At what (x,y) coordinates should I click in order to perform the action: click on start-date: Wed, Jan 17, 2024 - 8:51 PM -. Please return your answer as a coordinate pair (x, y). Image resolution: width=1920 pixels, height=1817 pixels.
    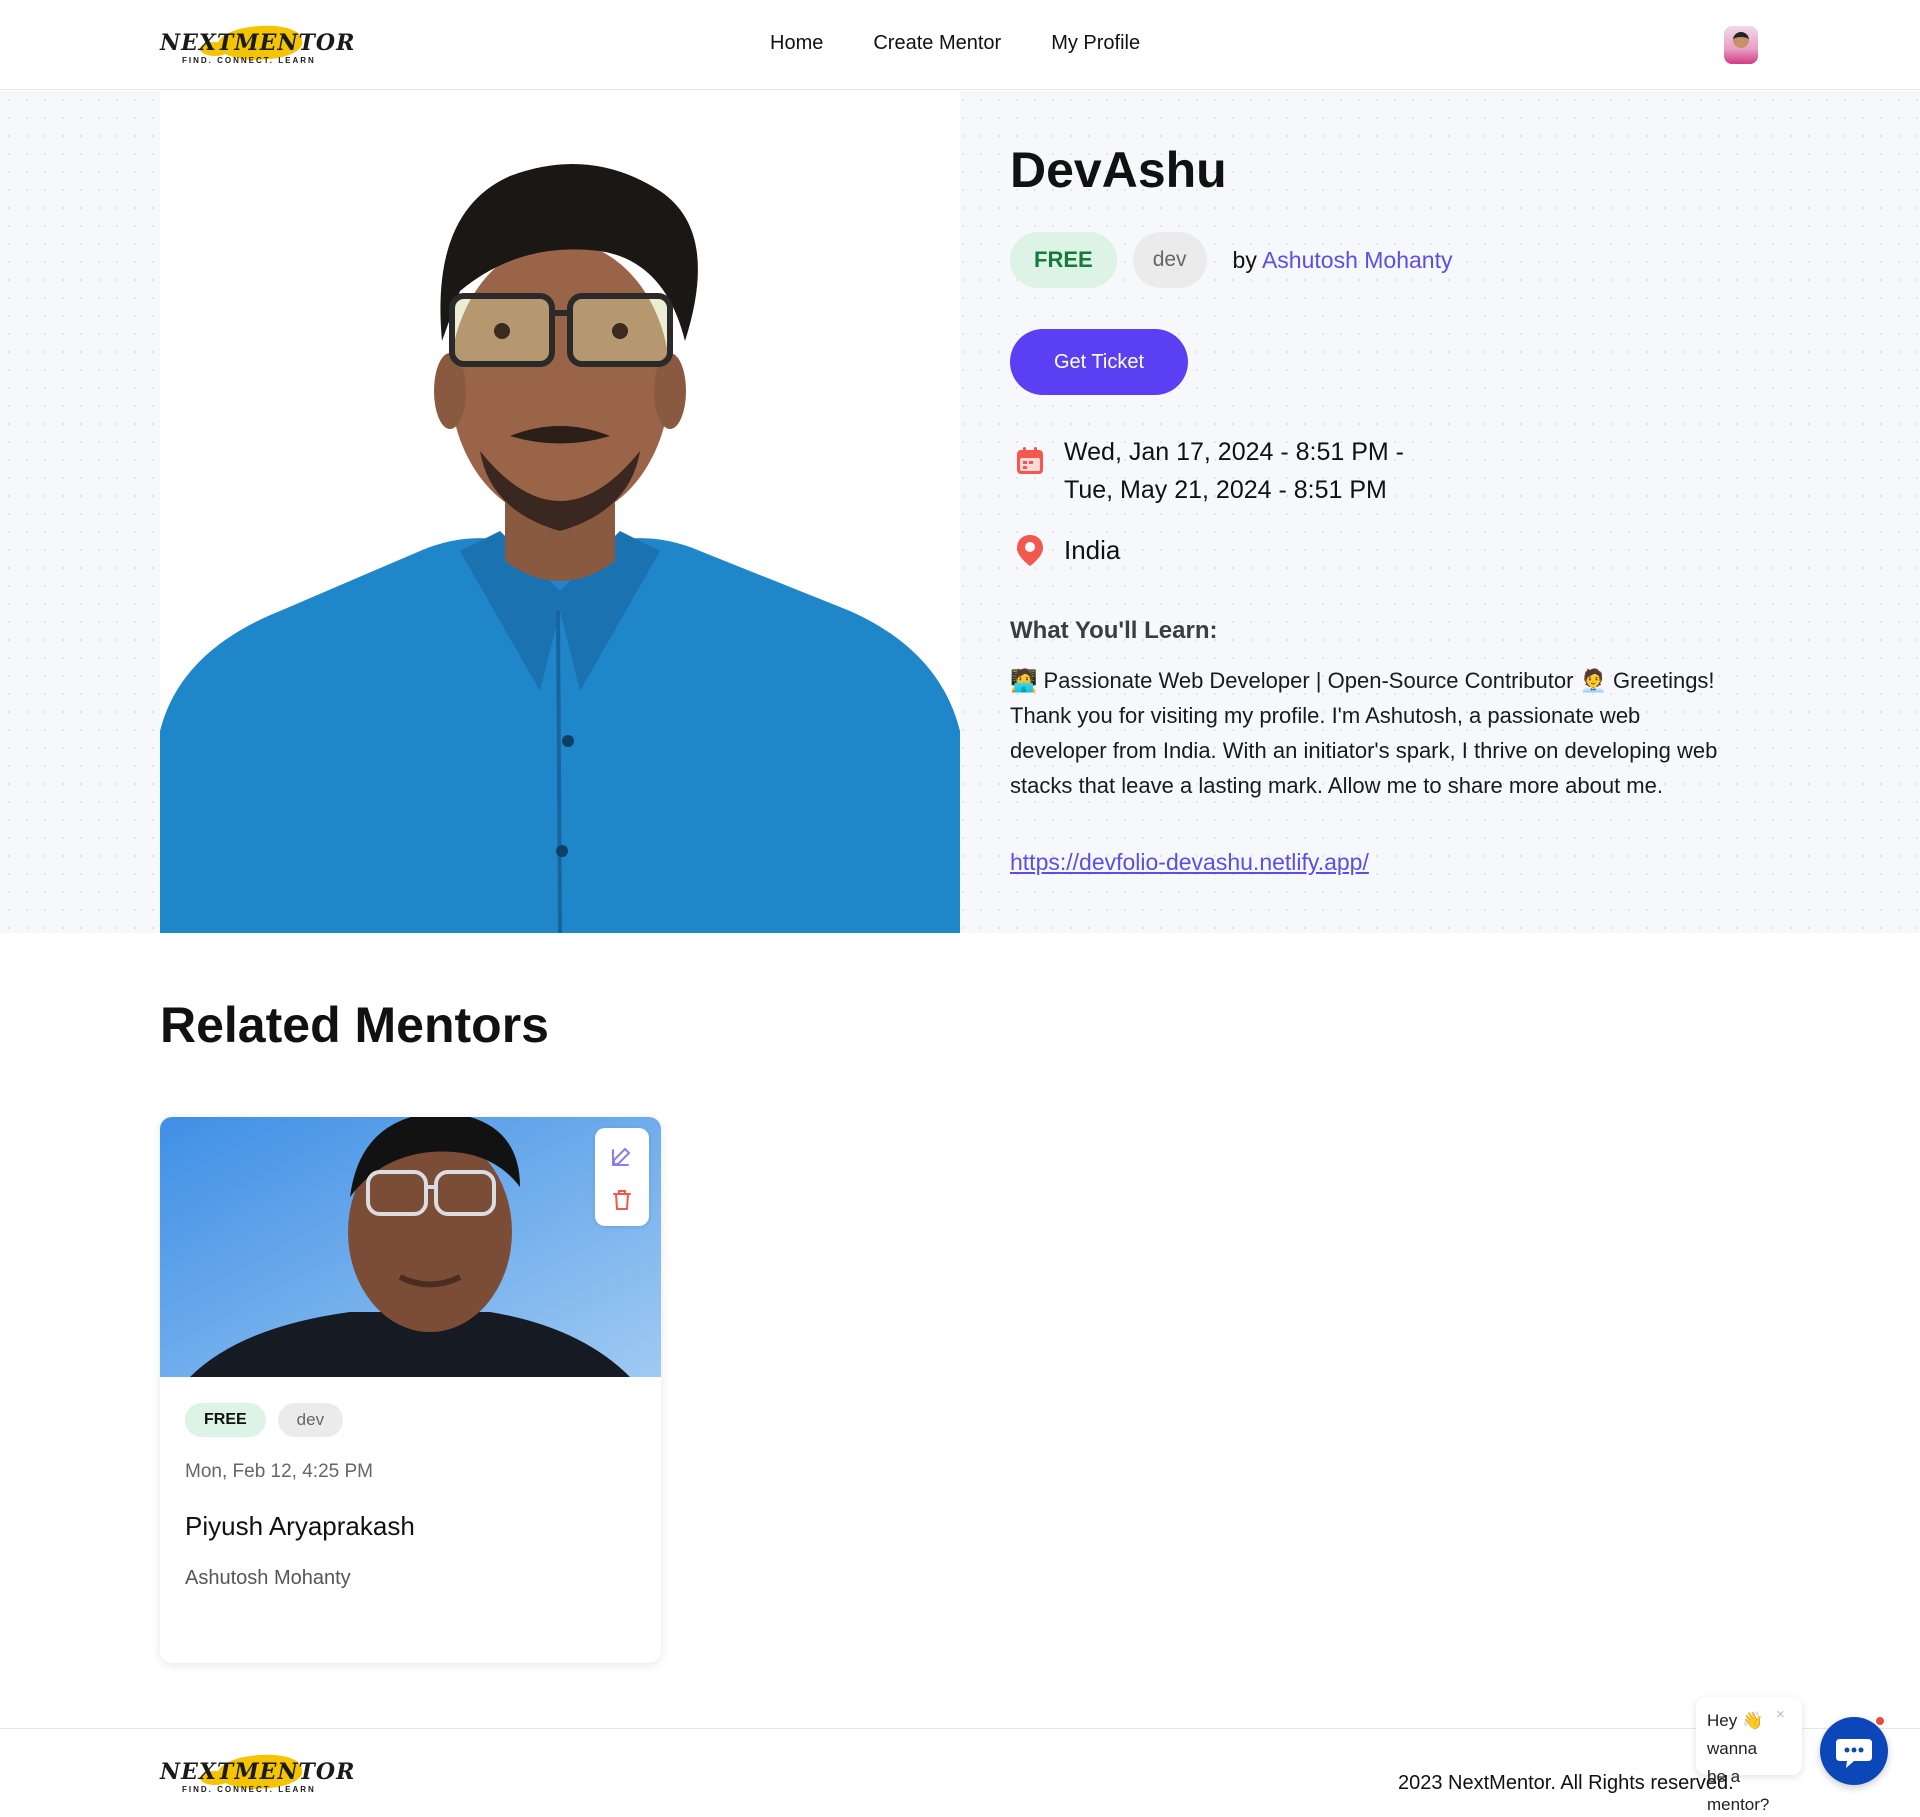
    Looking at the image, I should click on (1234, 452).